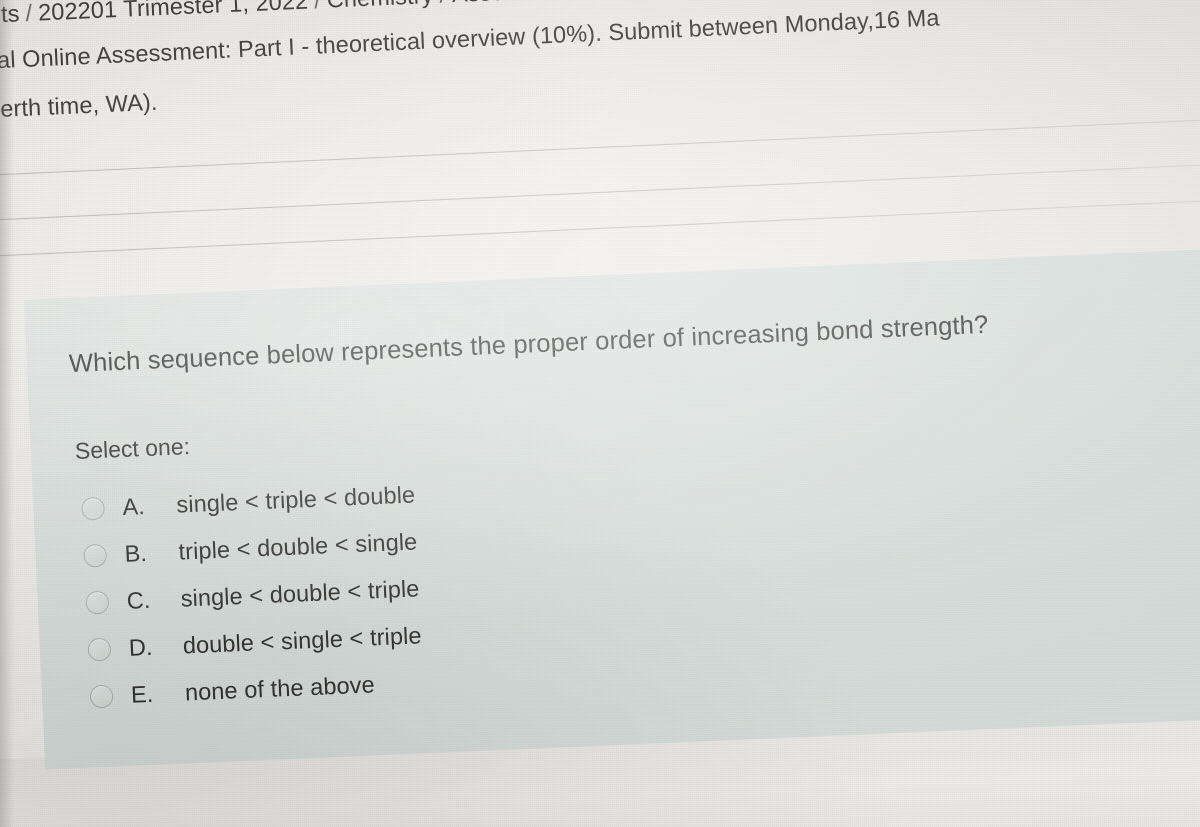 This screenshot has width=1200, height=827. Describe the element at coordinates (99, 649) in the screenshot. I see `radio-button-d` at that location.